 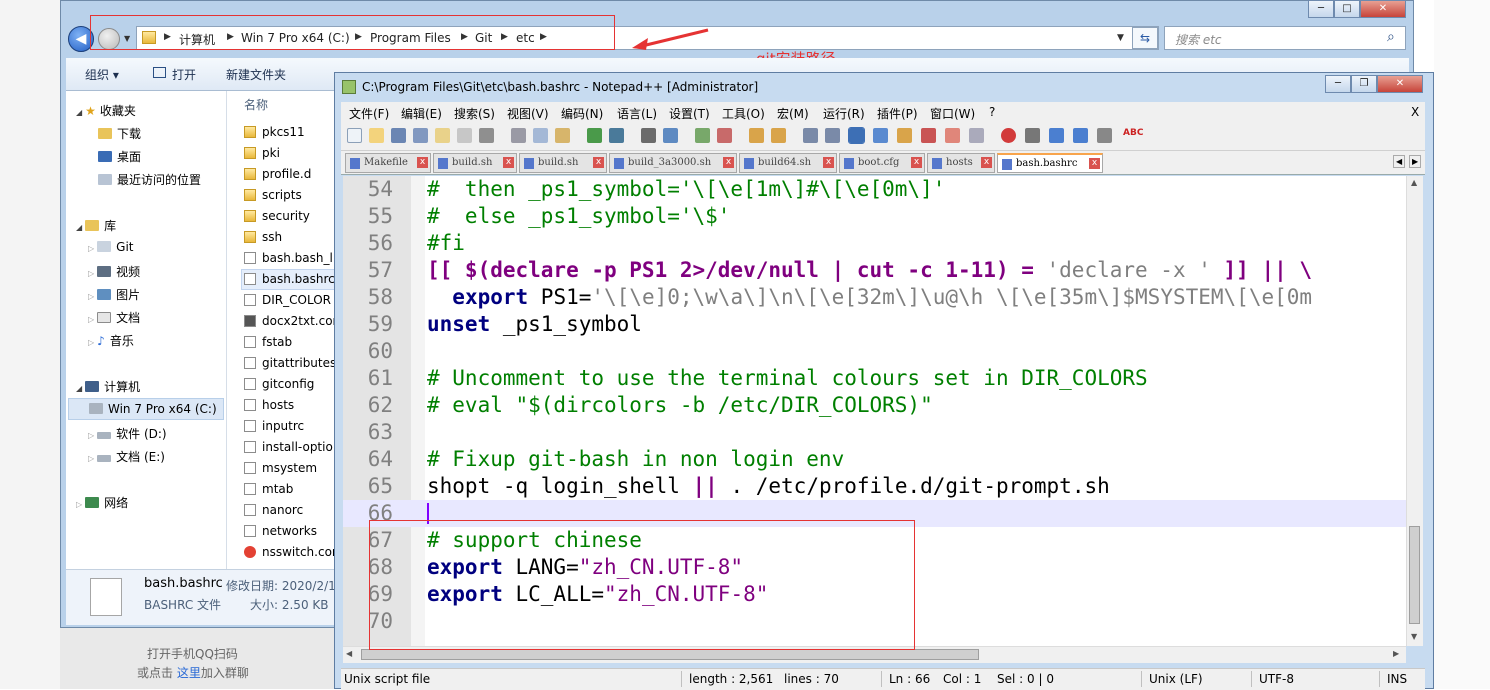 What do you see at coordinates (111, 247) in the screenshot?
I see `nav-git: ▷ Git` at bounding box center [111, 247].